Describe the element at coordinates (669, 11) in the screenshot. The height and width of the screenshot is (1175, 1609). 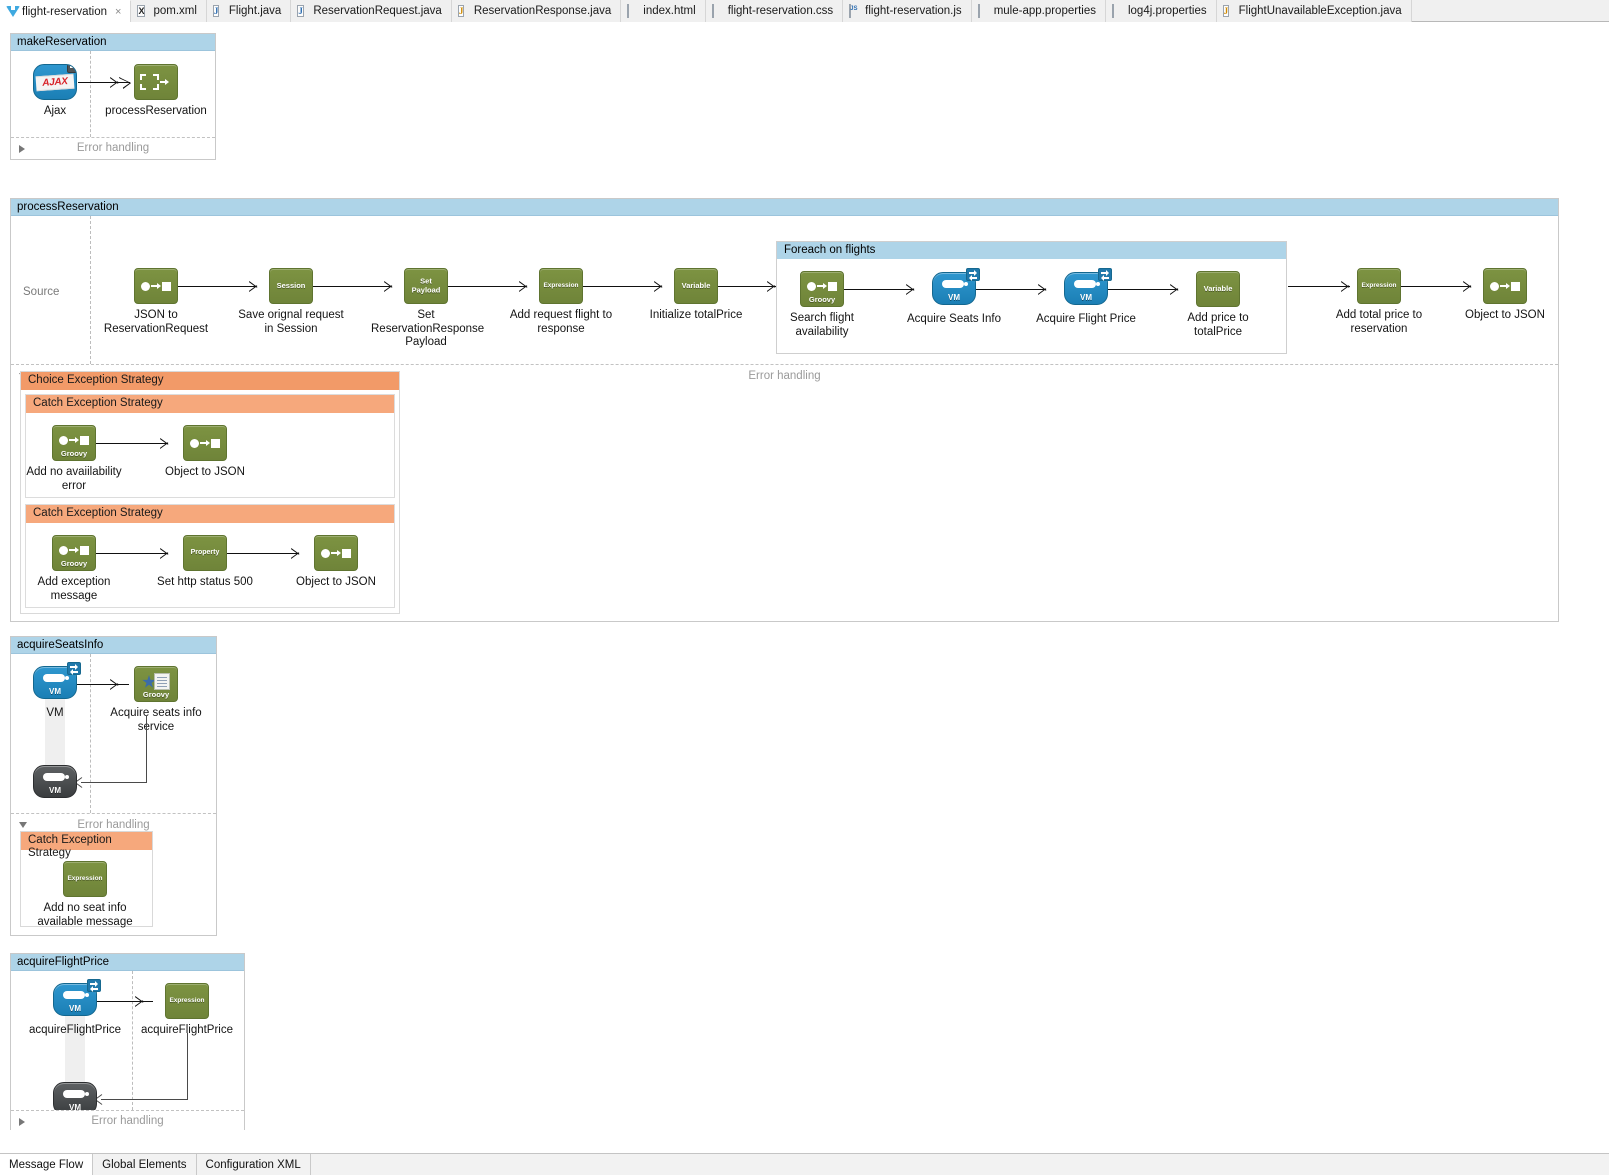
I see `editor-tab-label: index.html` at that location.